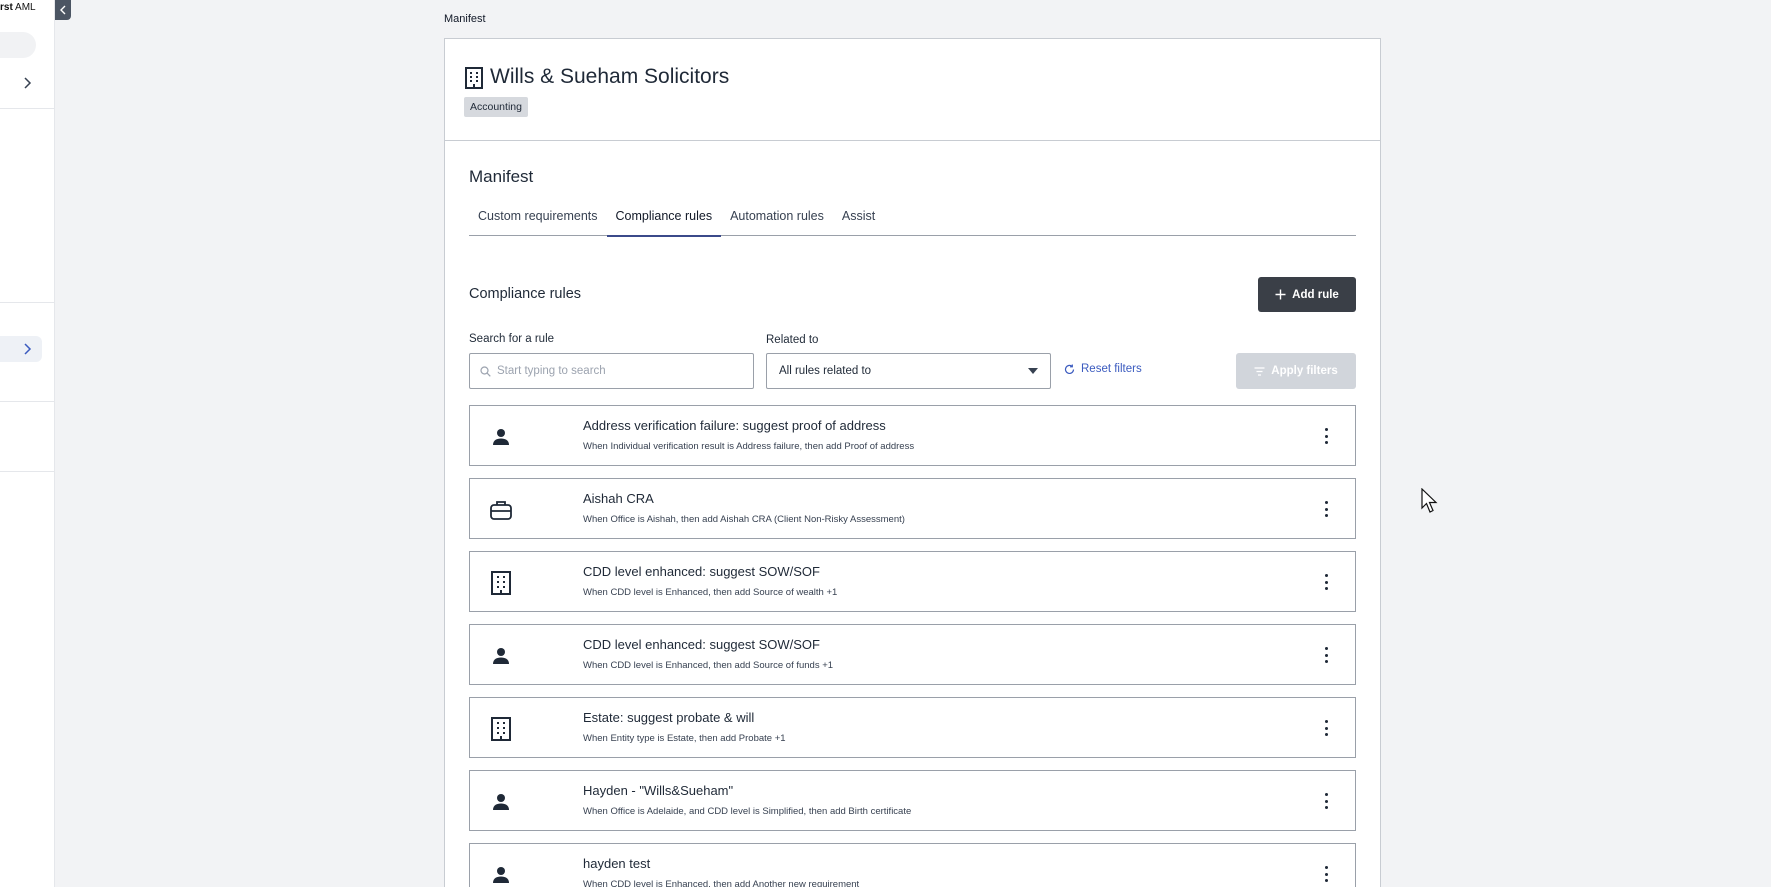 The width and height of the screenshot is (1771, 887). Describe the element at coordinates (538, 221) in the screenshot. I see `tab-custom-requirements: Custom requirements` at that location.